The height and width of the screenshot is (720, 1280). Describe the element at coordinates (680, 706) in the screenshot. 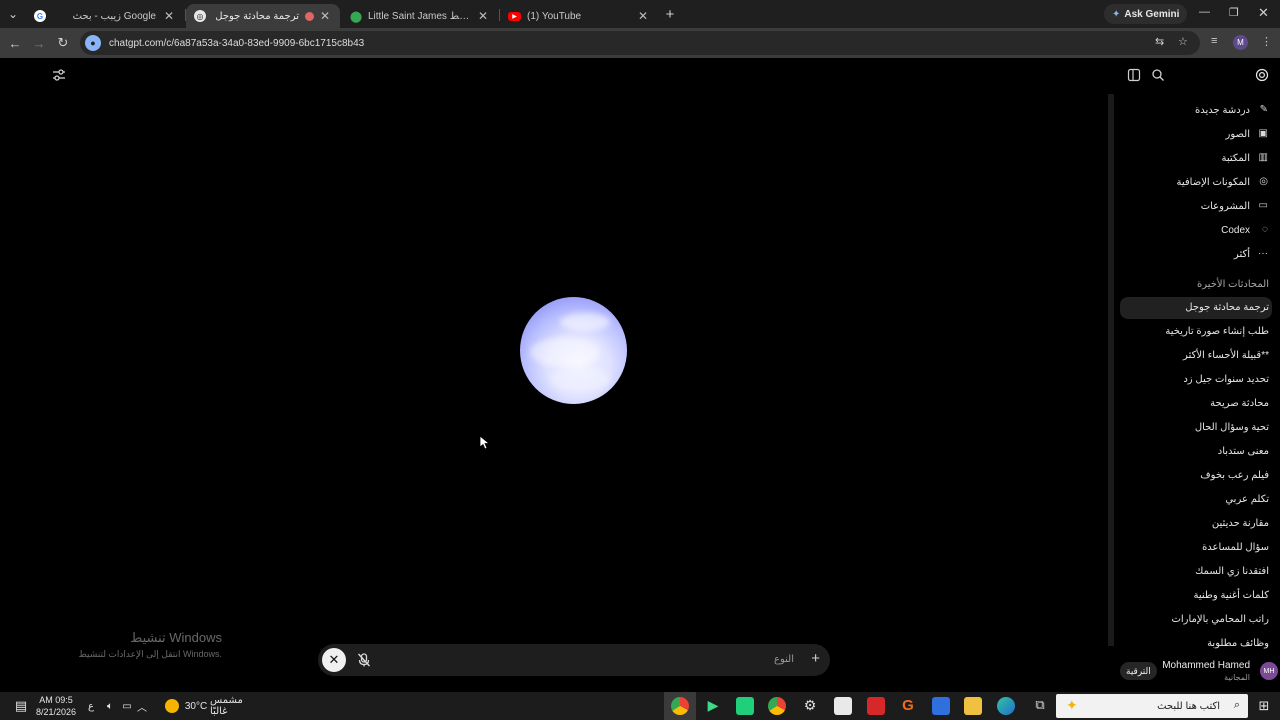

I see `chrome-taskbar-icon` at that location.